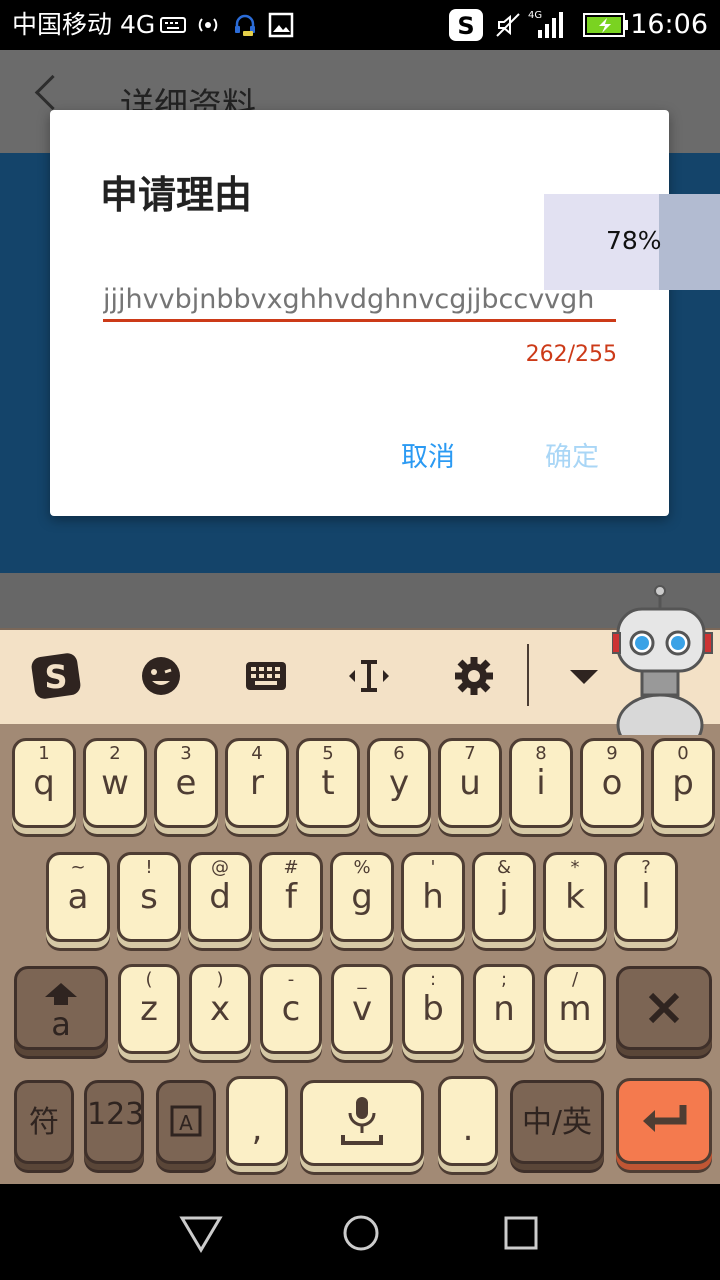 Image resolution: width=720 pixels, height=1280 pixels. I want to click on key-label: c, so click(291, 1009).